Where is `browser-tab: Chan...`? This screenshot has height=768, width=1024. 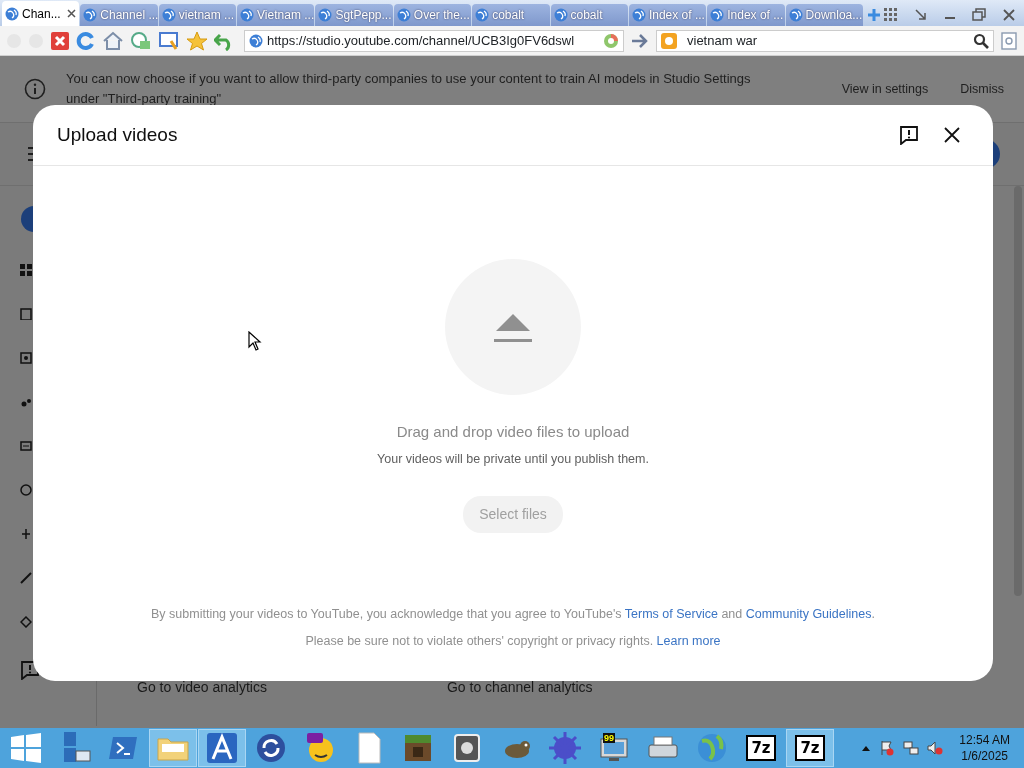
browser-tab: Chan... is located at coordinates (41, 13).